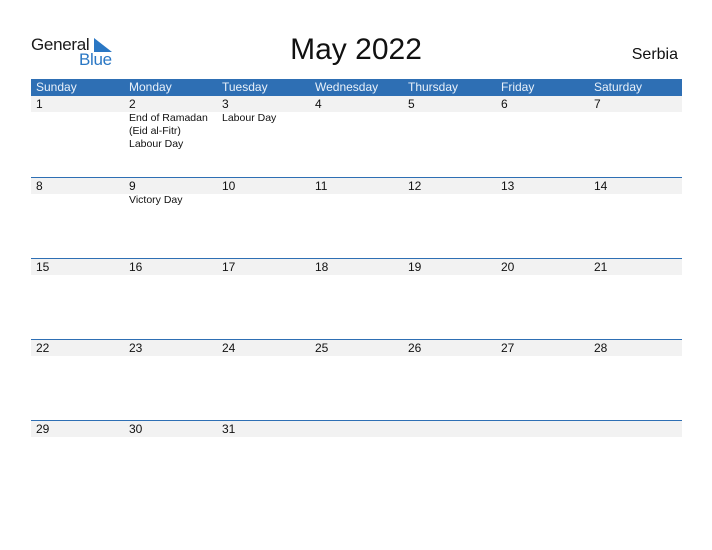  I want to click on day-number: 1, so click(39, 104).